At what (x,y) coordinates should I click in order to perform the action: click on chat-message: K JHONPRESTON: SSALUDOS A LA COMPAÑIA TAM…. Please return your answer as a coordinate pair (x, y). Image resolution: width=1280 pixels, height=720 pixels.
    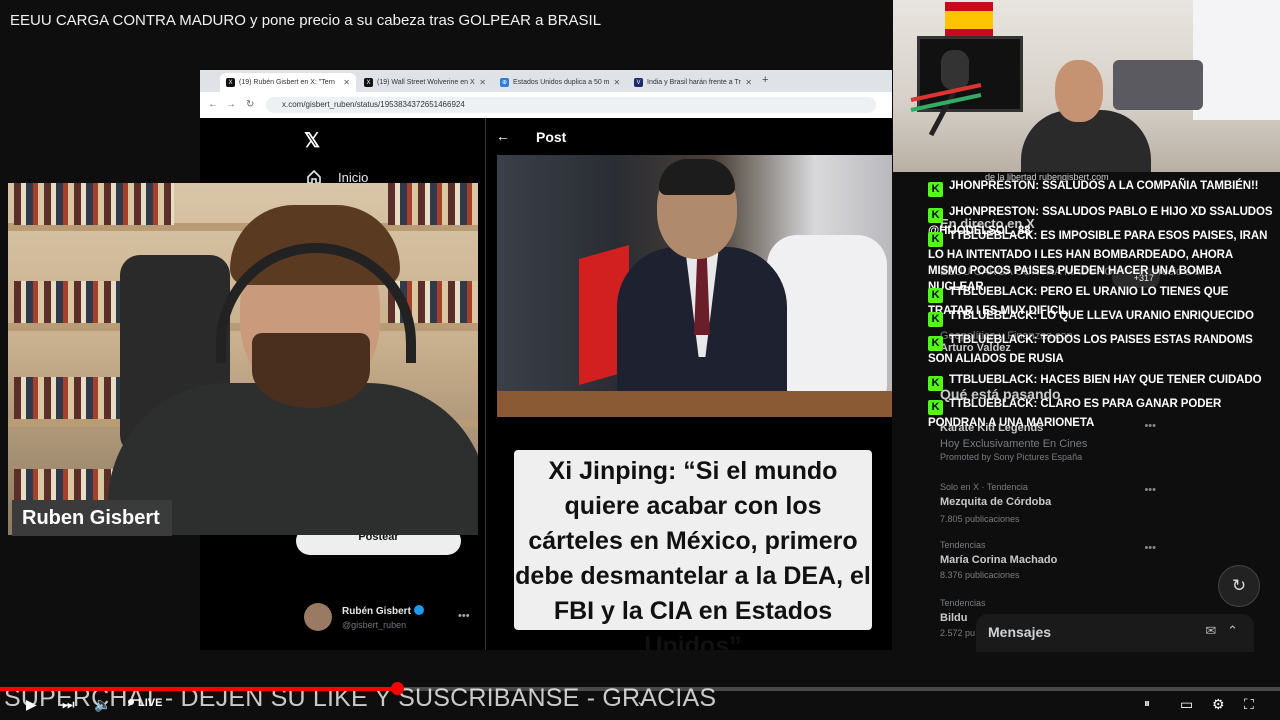
    Looking at the image, I should click on (1100, 187).